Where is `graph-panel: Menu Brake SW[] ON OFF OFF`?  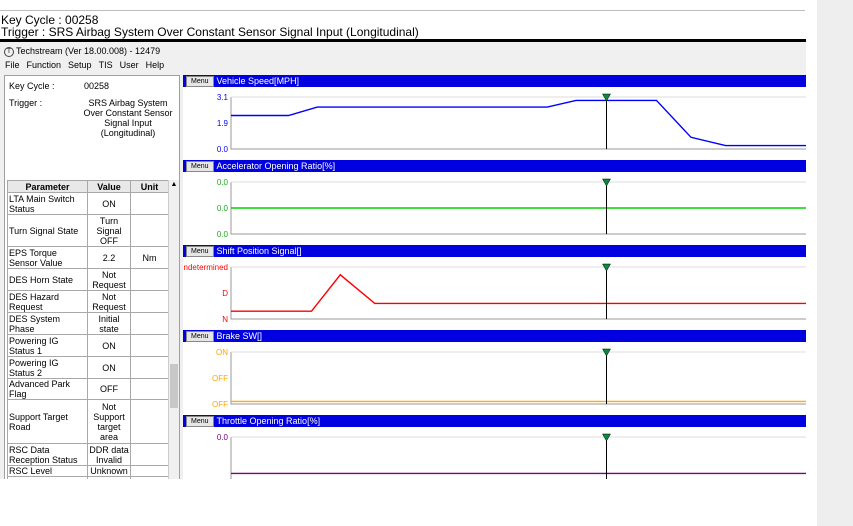
graph-panel: Menu Brake SW[] ON OFF OFF is located at coordinates (494, 372).